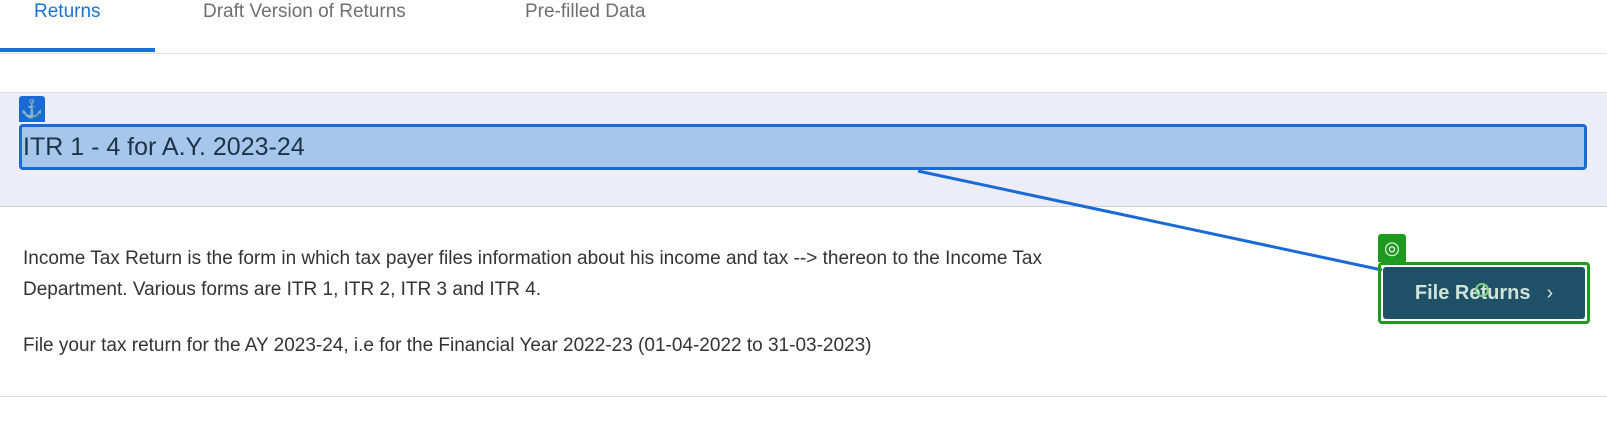  What do you see at coordinates (1392, 248) in the screenshot?
I see `target-icon: ◎` at bounding box center [1392, 248].